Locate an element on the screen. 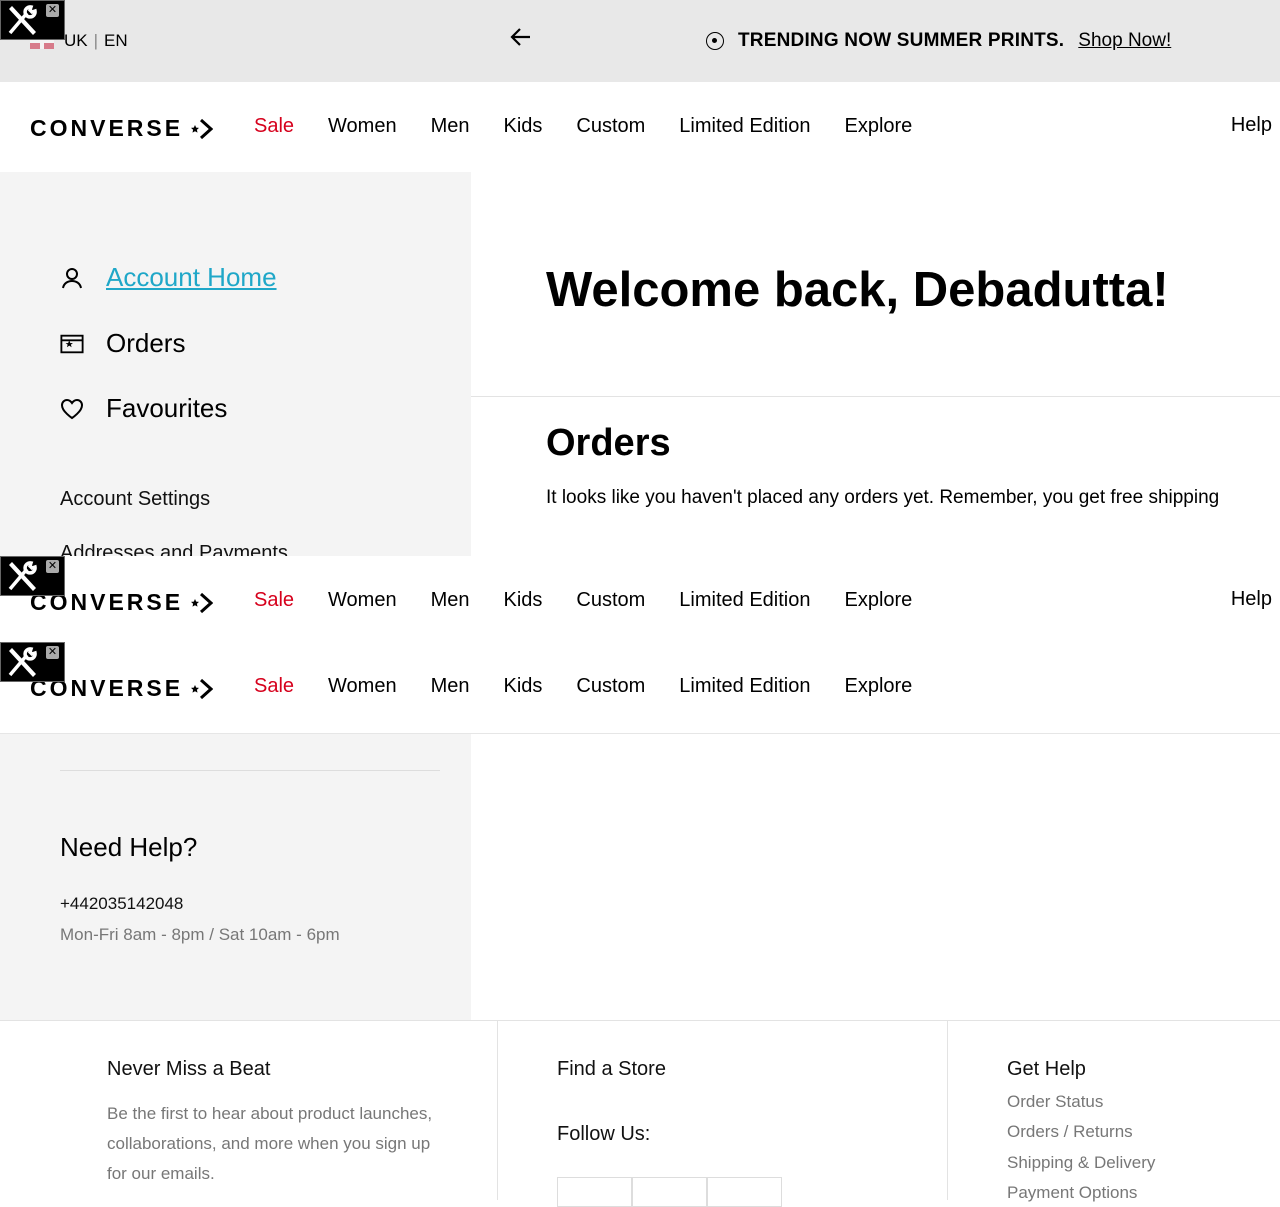 The width and height of the screenshot is (1280, 1207). shop-now-link: Shop Now! is located at coordinates (1124, 41).